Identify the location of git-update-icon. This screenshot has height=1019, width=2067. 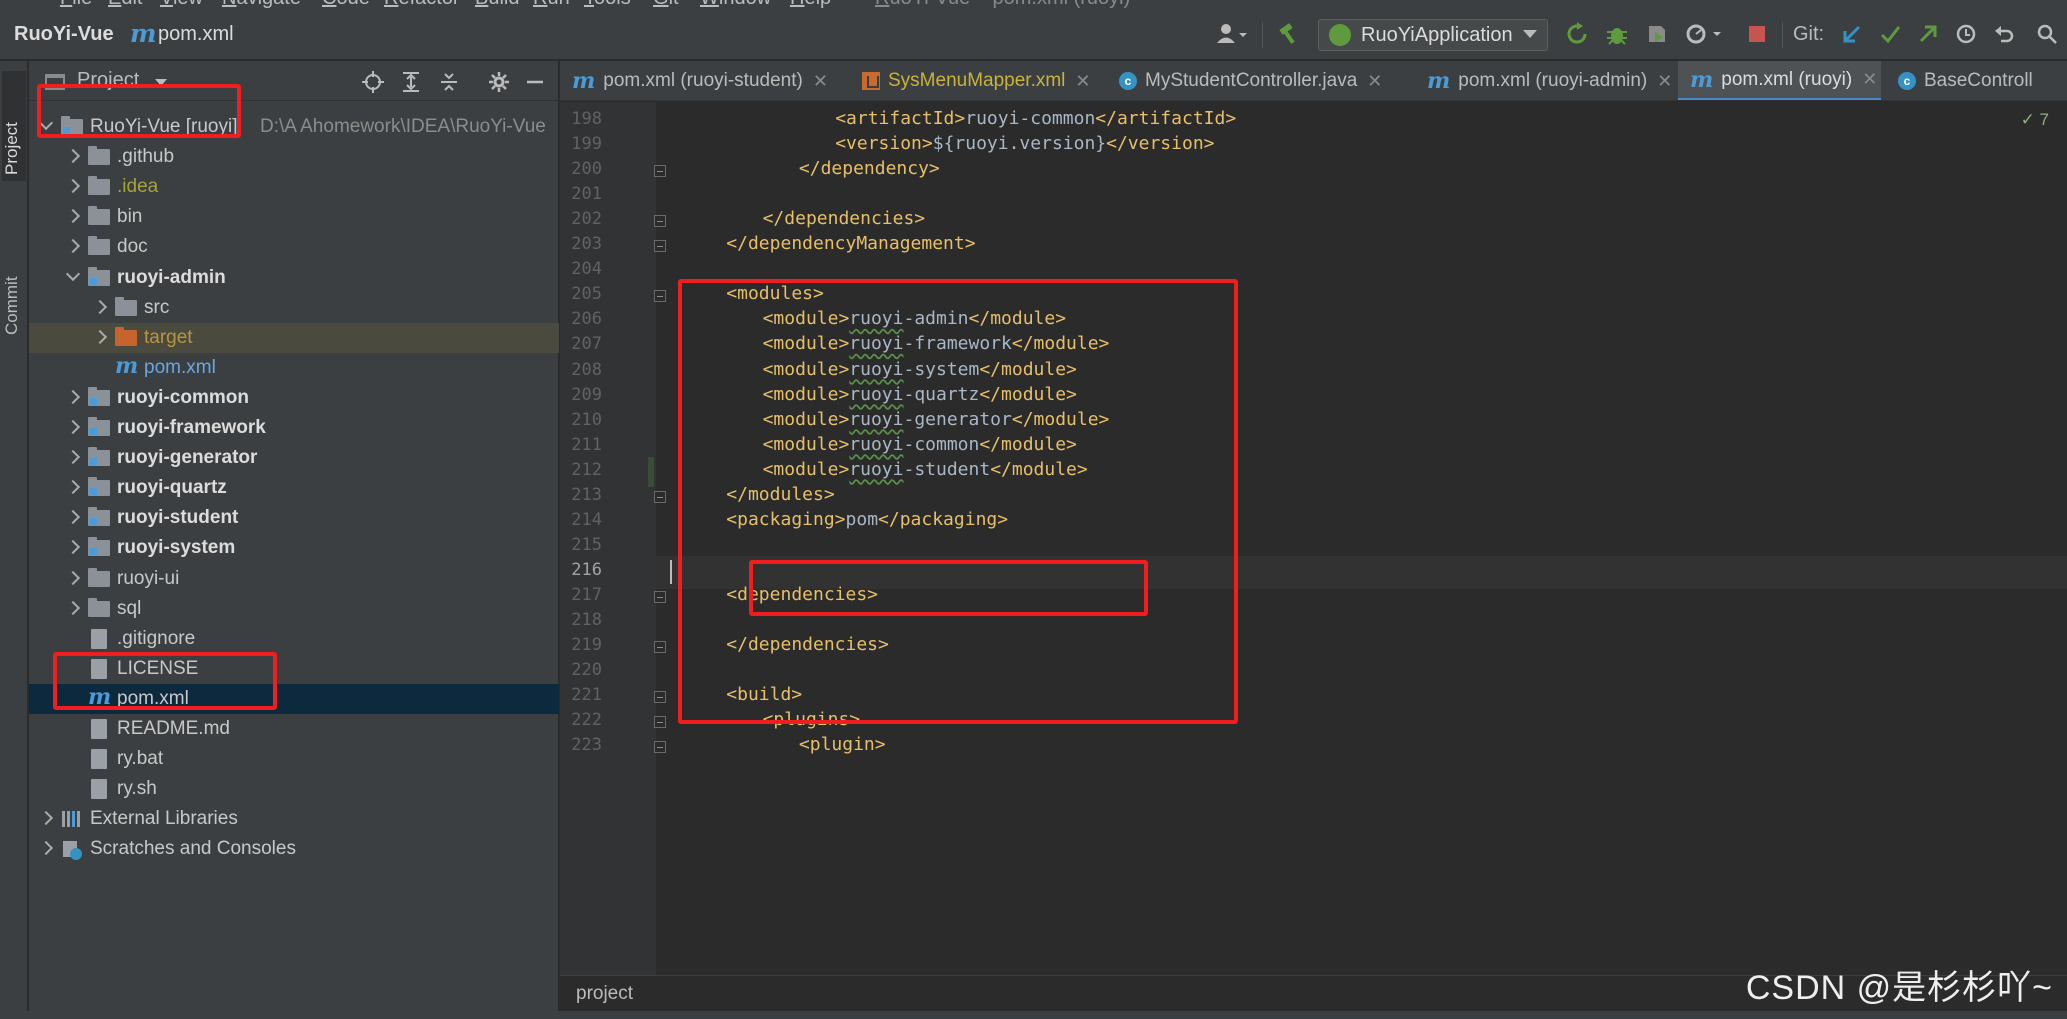
(1852, 34).